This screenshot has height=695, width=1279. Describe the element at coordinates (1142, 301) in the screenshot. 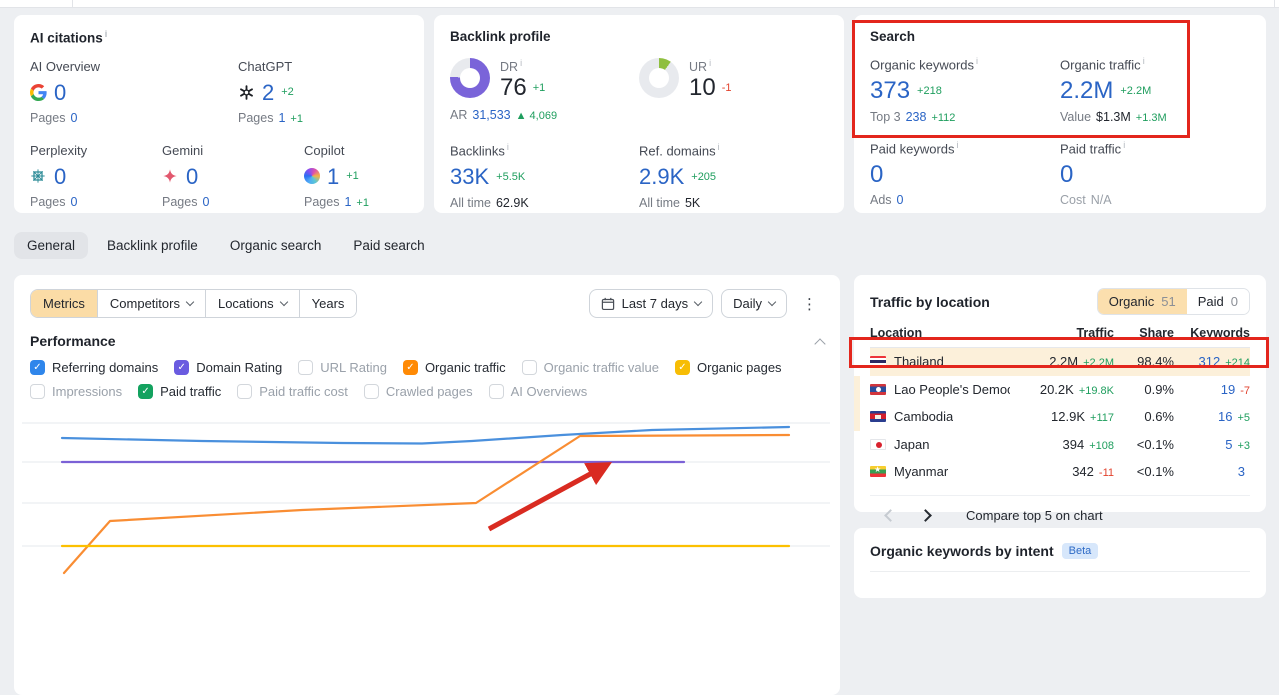

I see `toggle-organic: Organic 51` at that location.